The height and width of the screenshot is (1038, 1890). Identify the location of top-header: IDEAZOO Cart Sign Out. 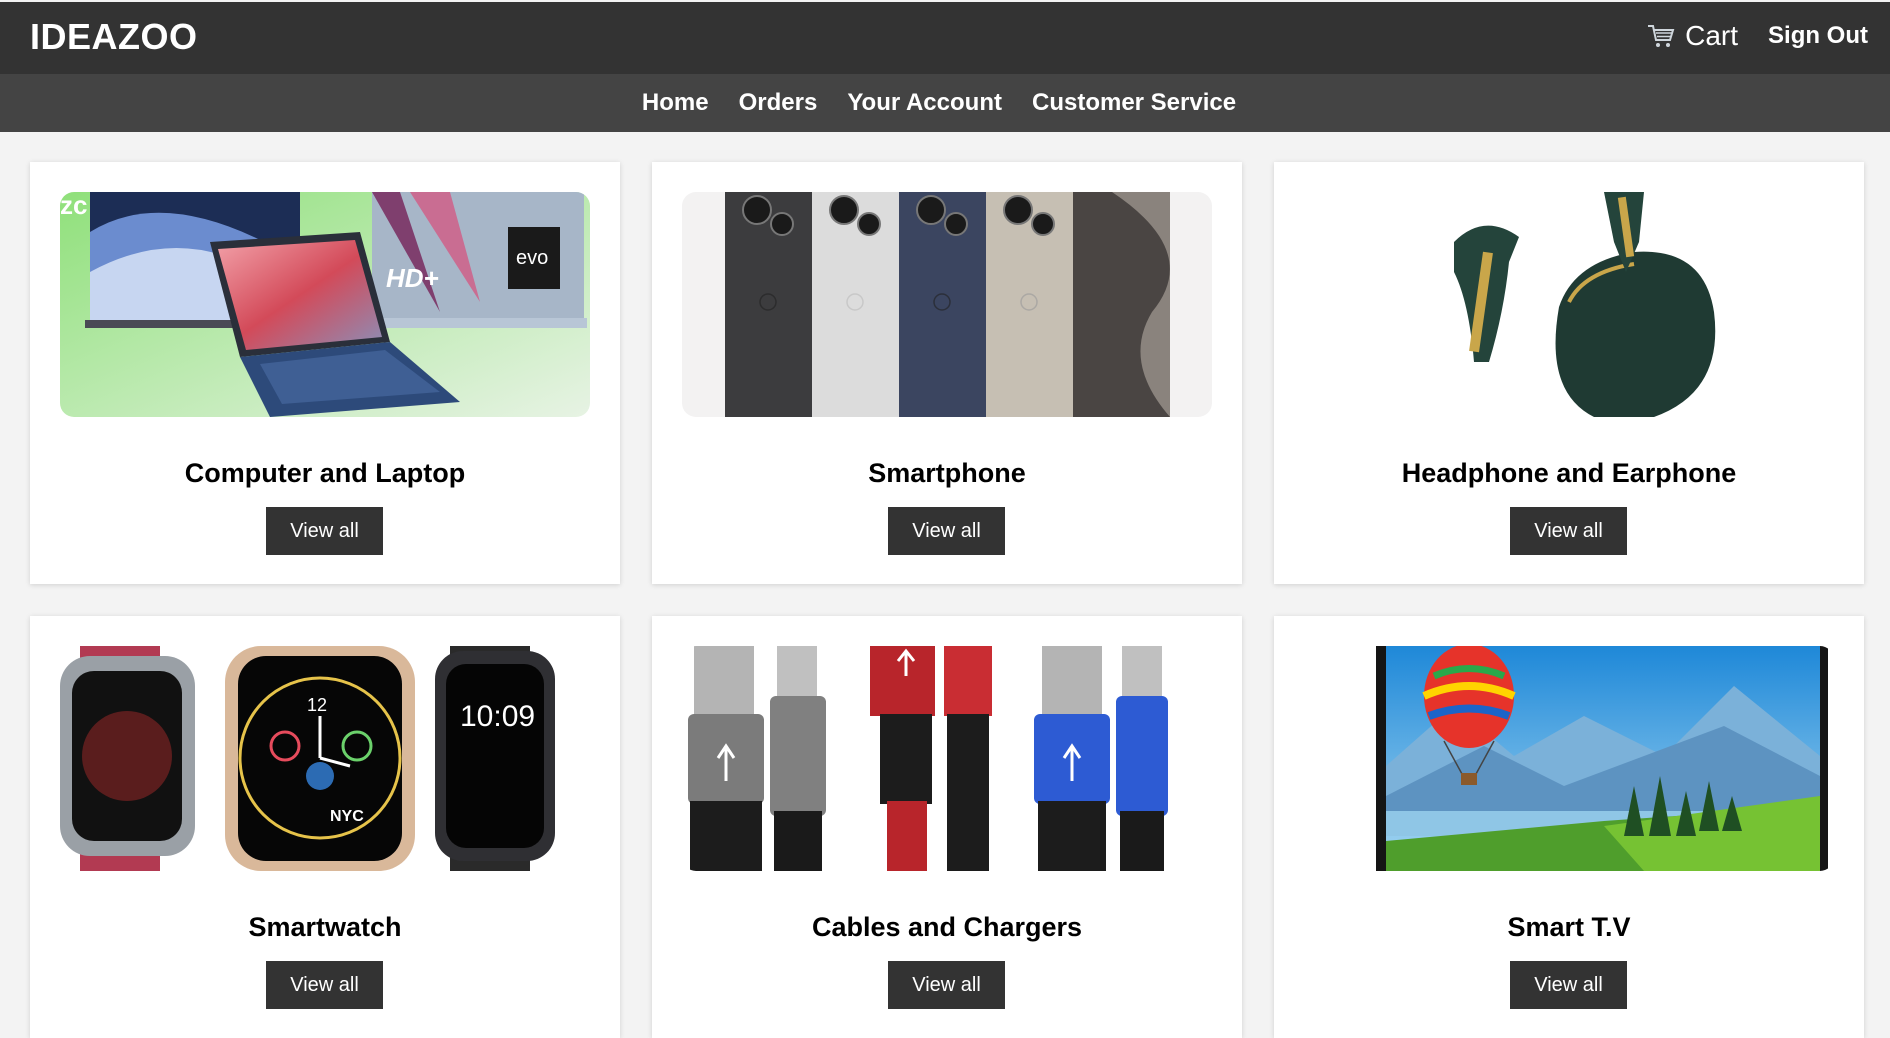
(945, 38).